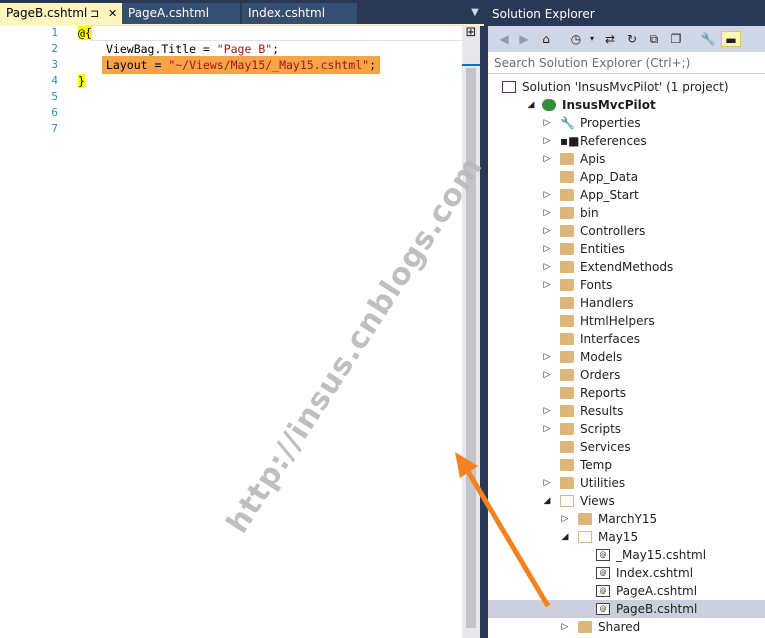 The image size is (765, 638). What do you see at coordinates (626, 285) in the screenshot?
I see `tree-item: ▷ Fonts` at bounding box center [626, 285].